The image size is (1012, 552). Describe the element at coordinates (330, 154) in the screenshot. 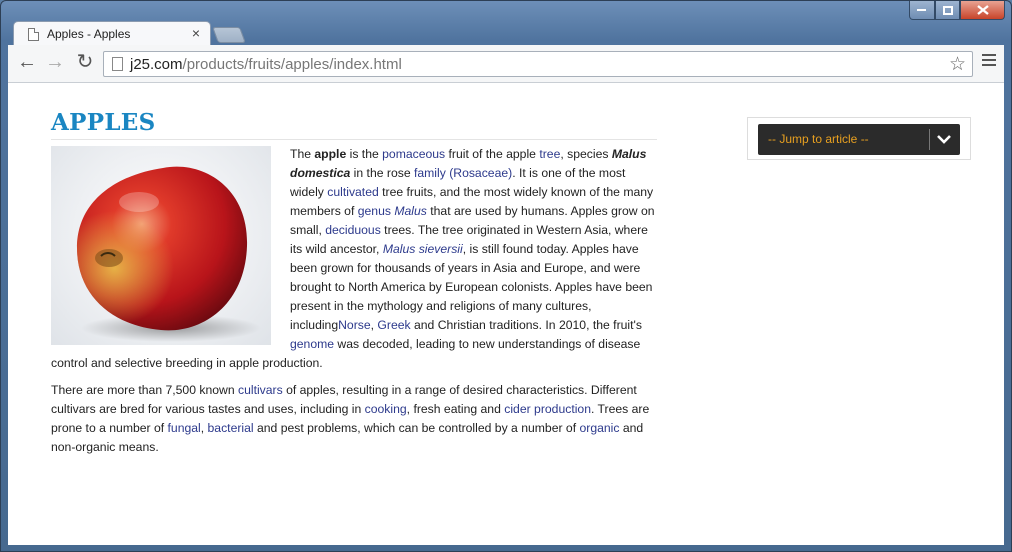

I see `bold-term-apple: apple` at that location.